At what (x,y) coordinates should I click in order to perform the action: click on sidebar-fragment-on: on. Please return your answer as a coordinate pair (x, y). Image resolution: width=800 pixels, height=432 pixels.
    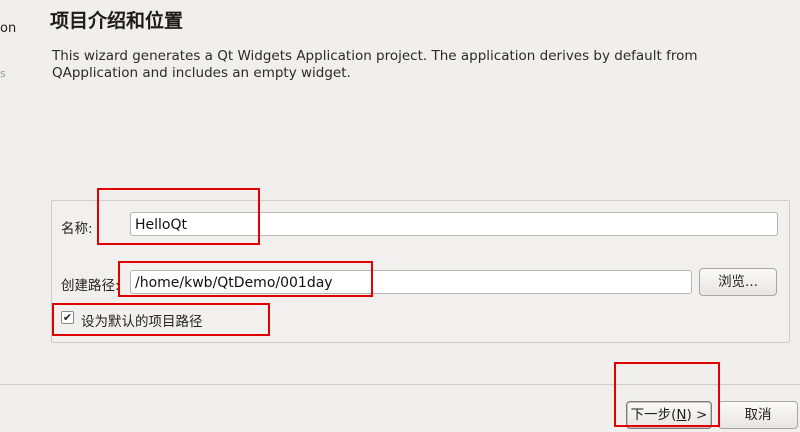
    Looking at the image, I should click on (8, 28).